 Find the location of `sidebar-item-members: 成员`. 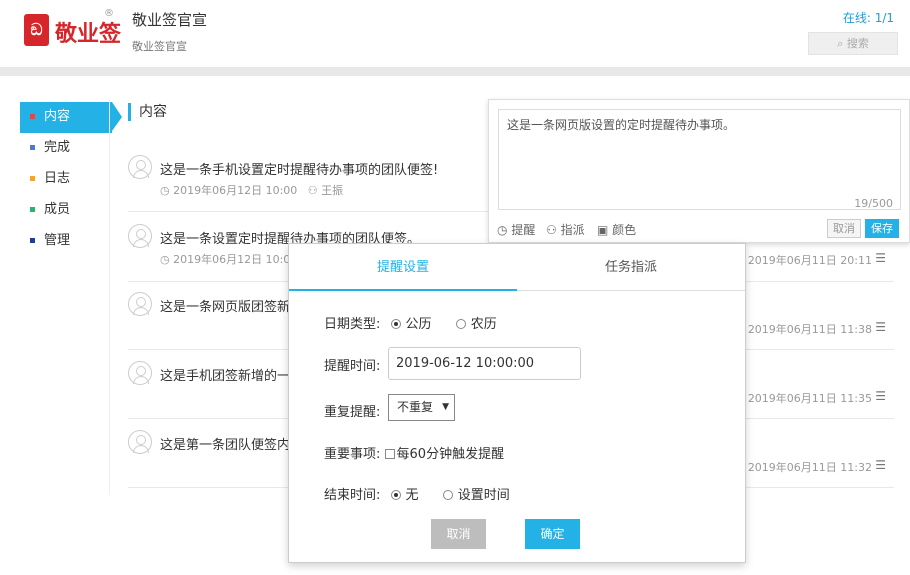

sidebar-item-members: 成员 is located at coordinates (64, 210).